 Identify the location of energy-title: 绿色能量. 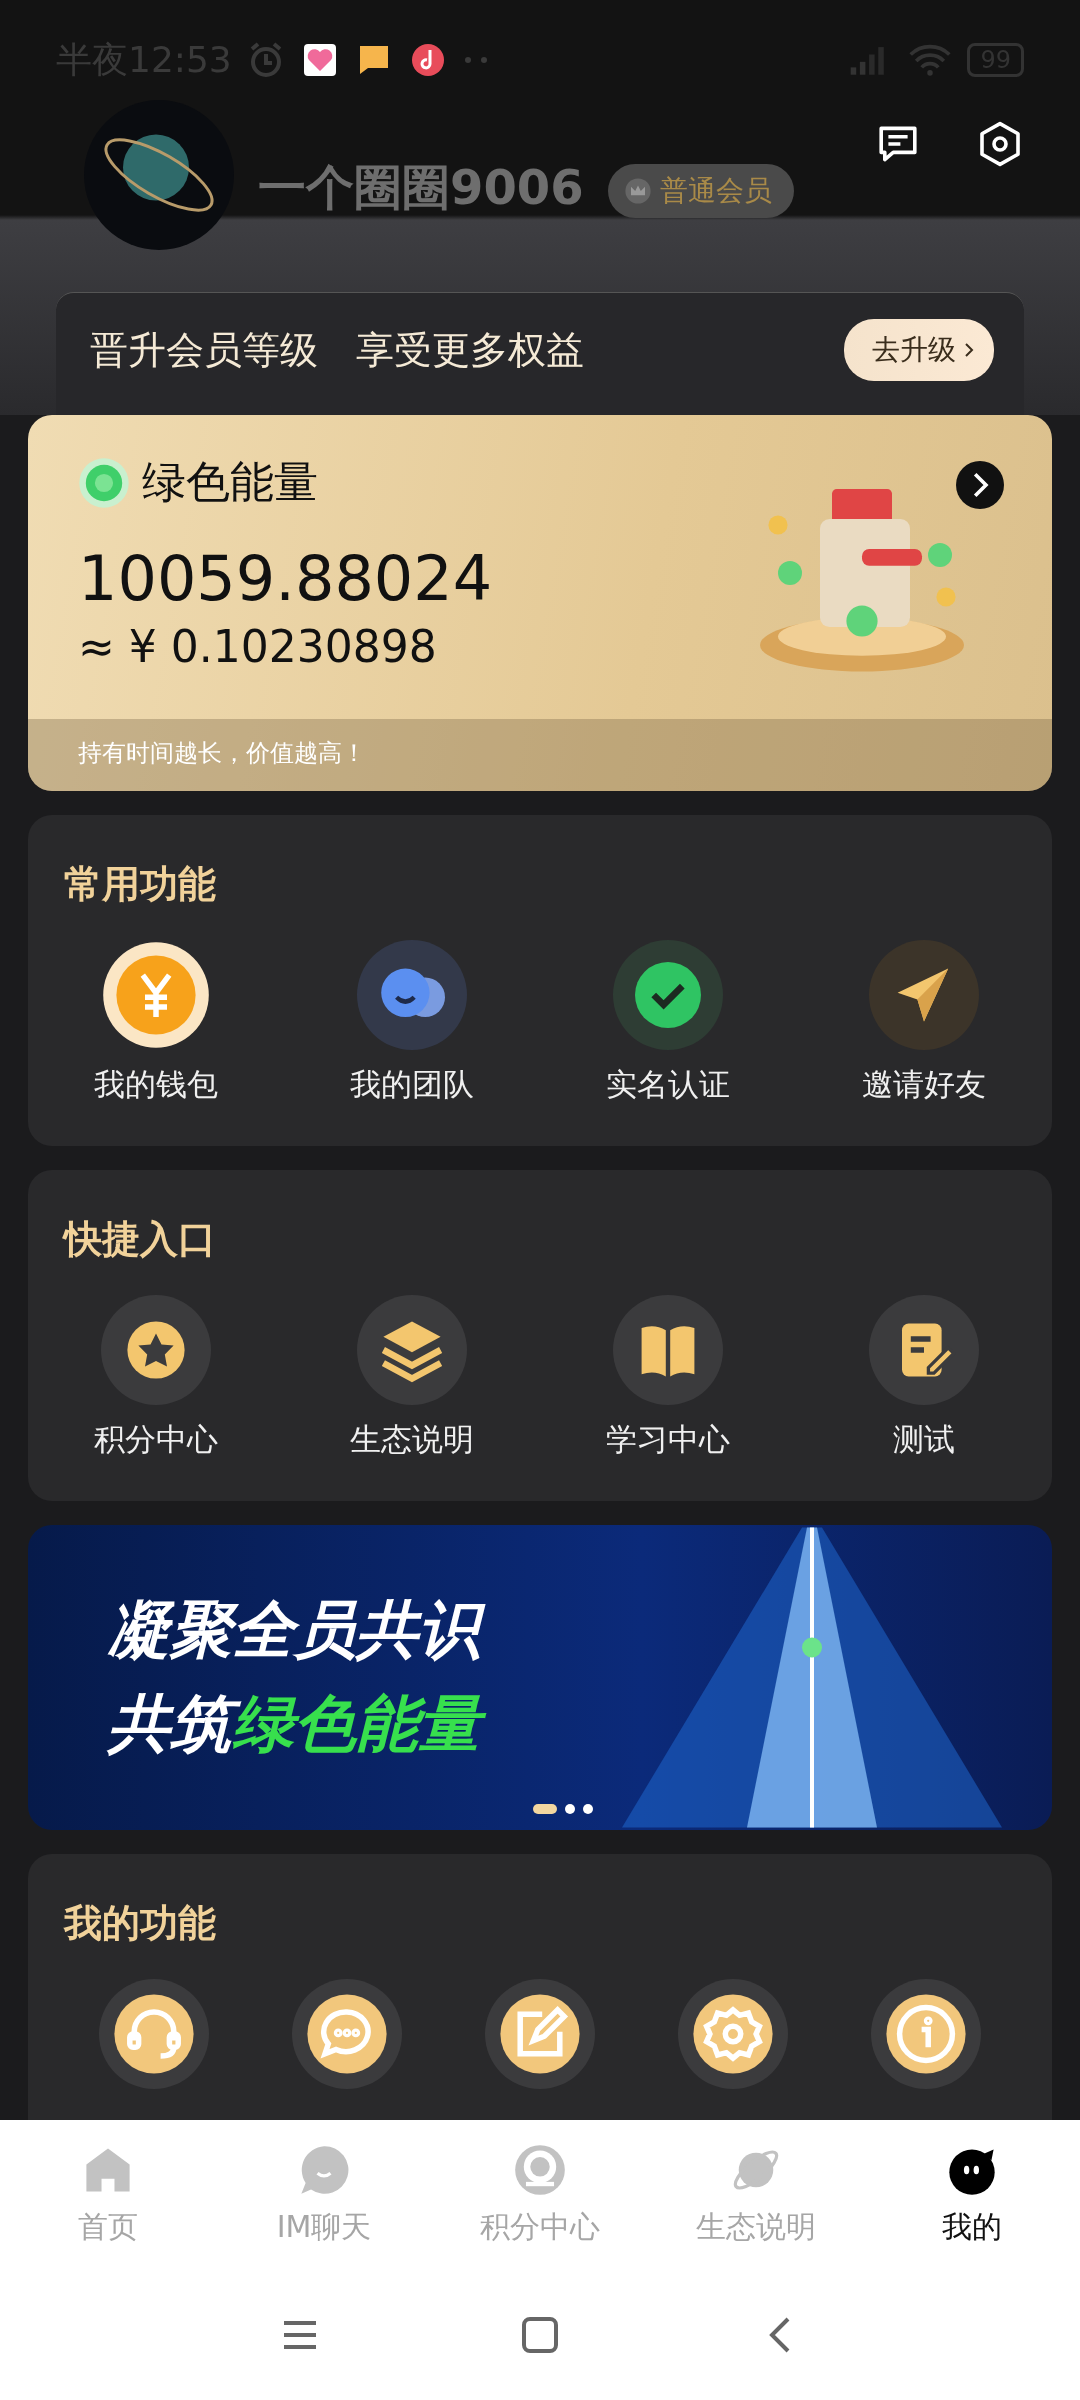
(230, 482).